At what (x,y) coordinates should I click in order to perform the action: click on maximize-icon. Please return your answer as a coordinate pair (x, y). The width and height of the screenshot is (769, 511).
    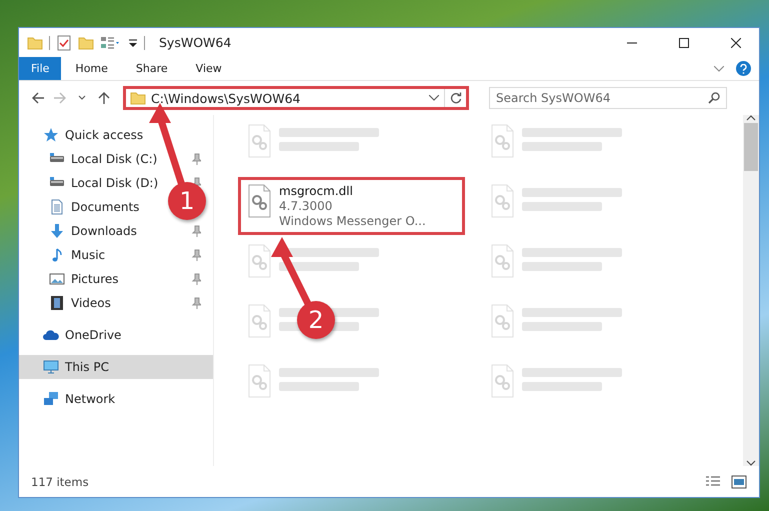
    Looking at the image, I should click on (684, 43).